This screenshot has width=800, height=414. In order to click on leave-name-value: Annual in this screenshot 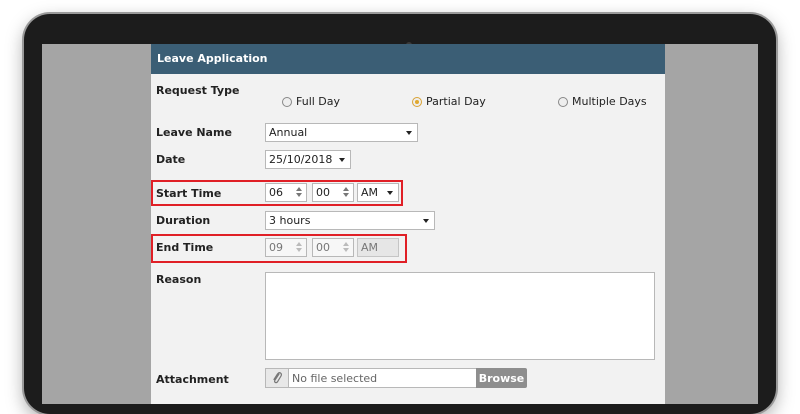, I will do `click(288, 132)`.